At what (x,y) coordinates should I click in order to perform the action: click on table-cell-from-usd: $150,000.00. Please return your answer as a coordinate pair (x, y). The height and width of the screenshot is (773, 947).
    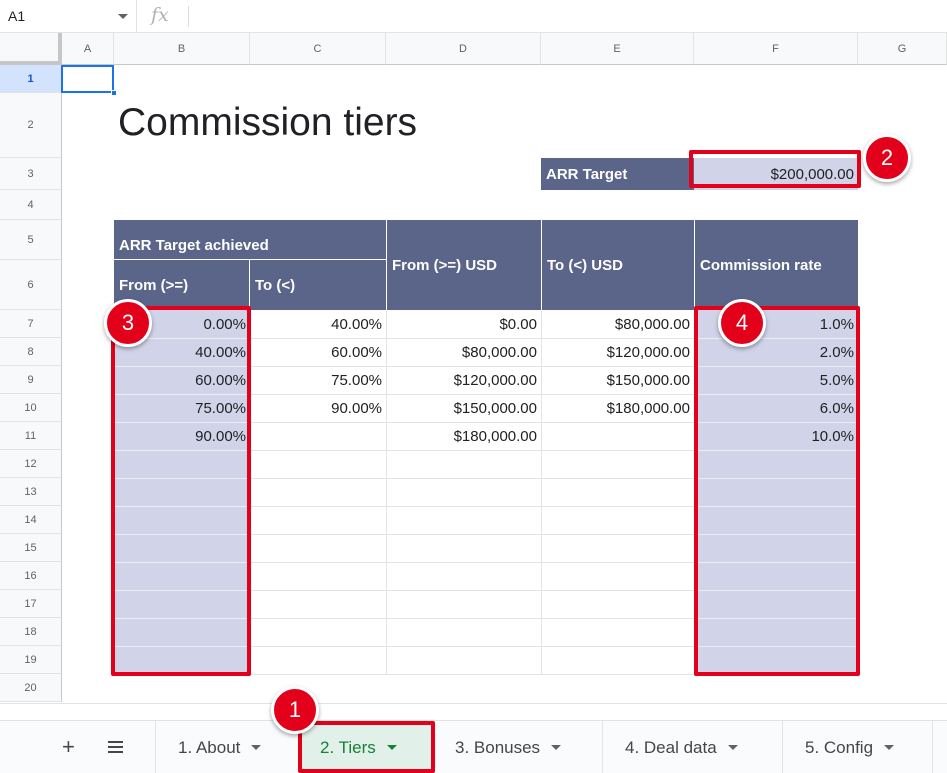
    Looking at the image, I should click on (463, 408).